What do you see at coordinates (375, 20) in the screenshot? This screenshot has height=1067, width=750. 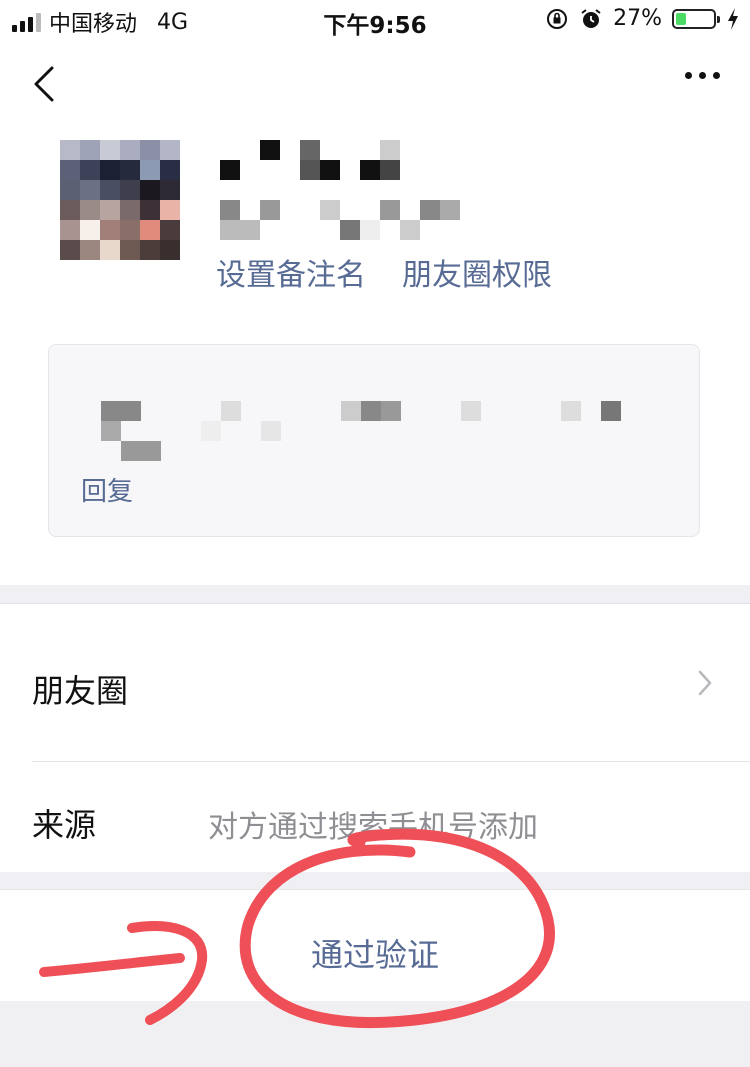 I see `status-bar: 中国移动 4G 下午9:56 27%` at bounding box center [375, 20].